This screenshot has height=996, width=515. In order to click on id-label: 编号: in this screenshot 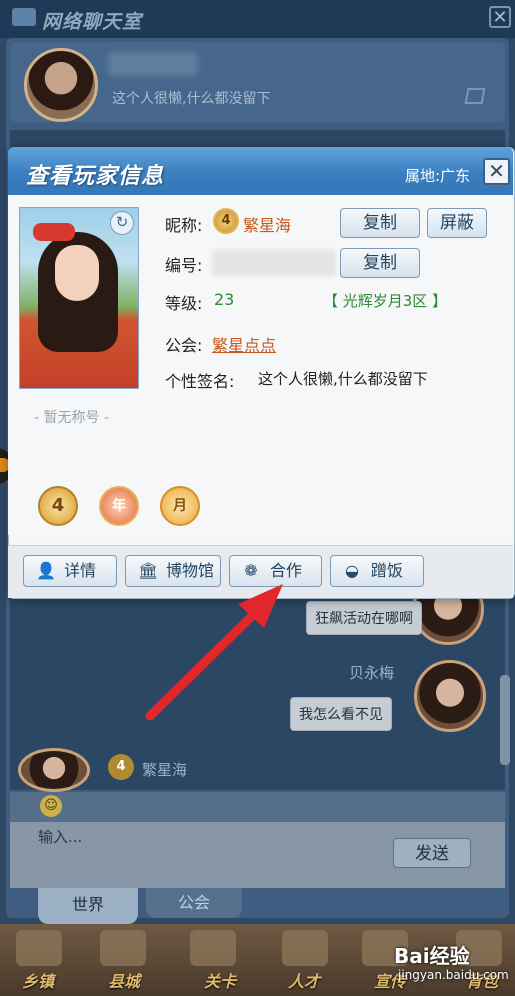, I will do `click(184, 265)`.